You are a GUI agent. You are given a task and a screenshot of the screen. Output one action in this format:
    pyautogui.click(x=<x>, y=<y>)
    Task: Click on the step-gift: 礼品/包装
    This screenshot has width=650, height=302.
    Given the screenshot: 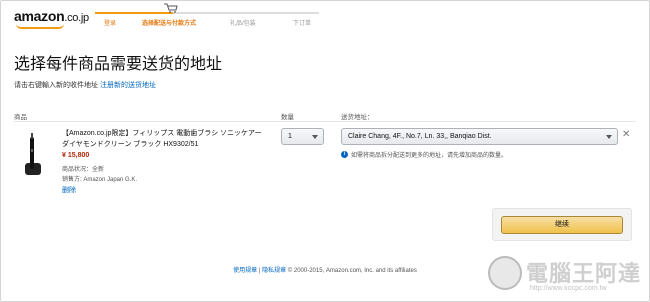 What is the action you would take?
    pyautogui.click(x=243, y=24)
    